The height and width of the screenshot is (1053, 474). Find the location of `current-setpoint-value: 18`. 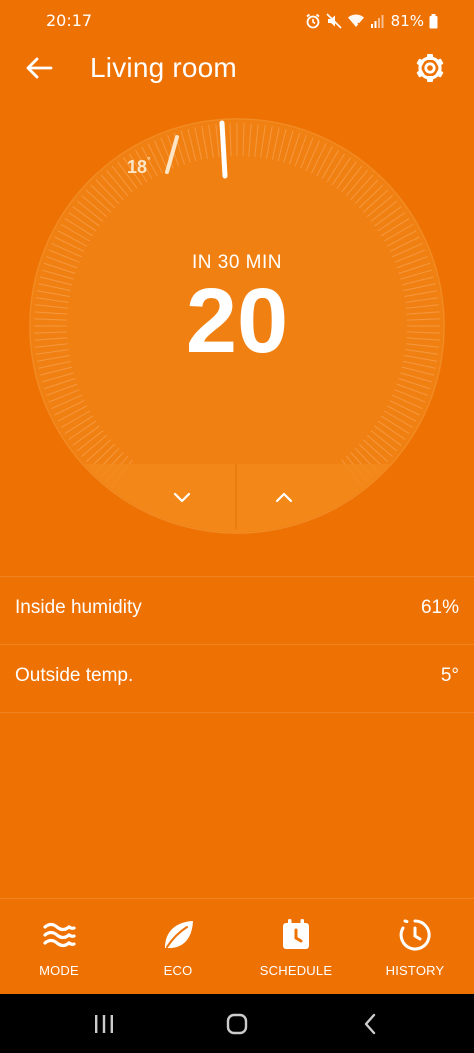

current-setpoint-value: 18 is located at coordinates (137, 167).